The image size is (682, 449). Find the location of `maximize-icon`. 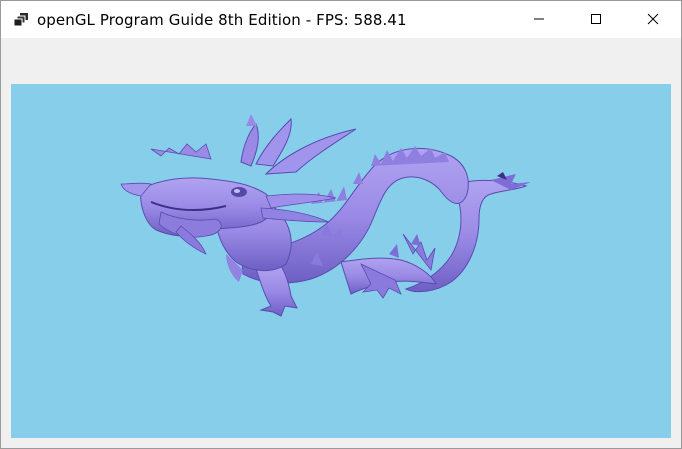

maximize-icon is located at coordinates (596, 19).